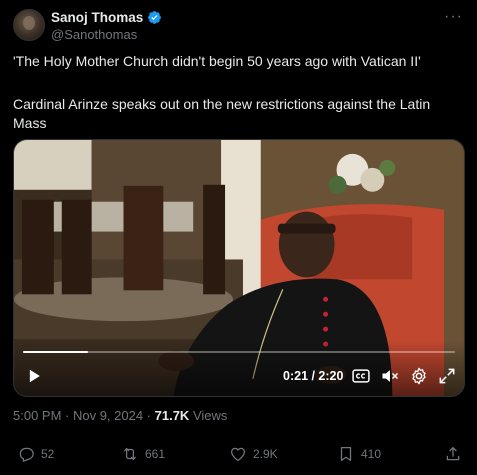 This screenshot has height=475, width=477. What do you see at coordinates (26, 454) in the screenshot?
I see `reply-icon` at bounding box center [26, 454].